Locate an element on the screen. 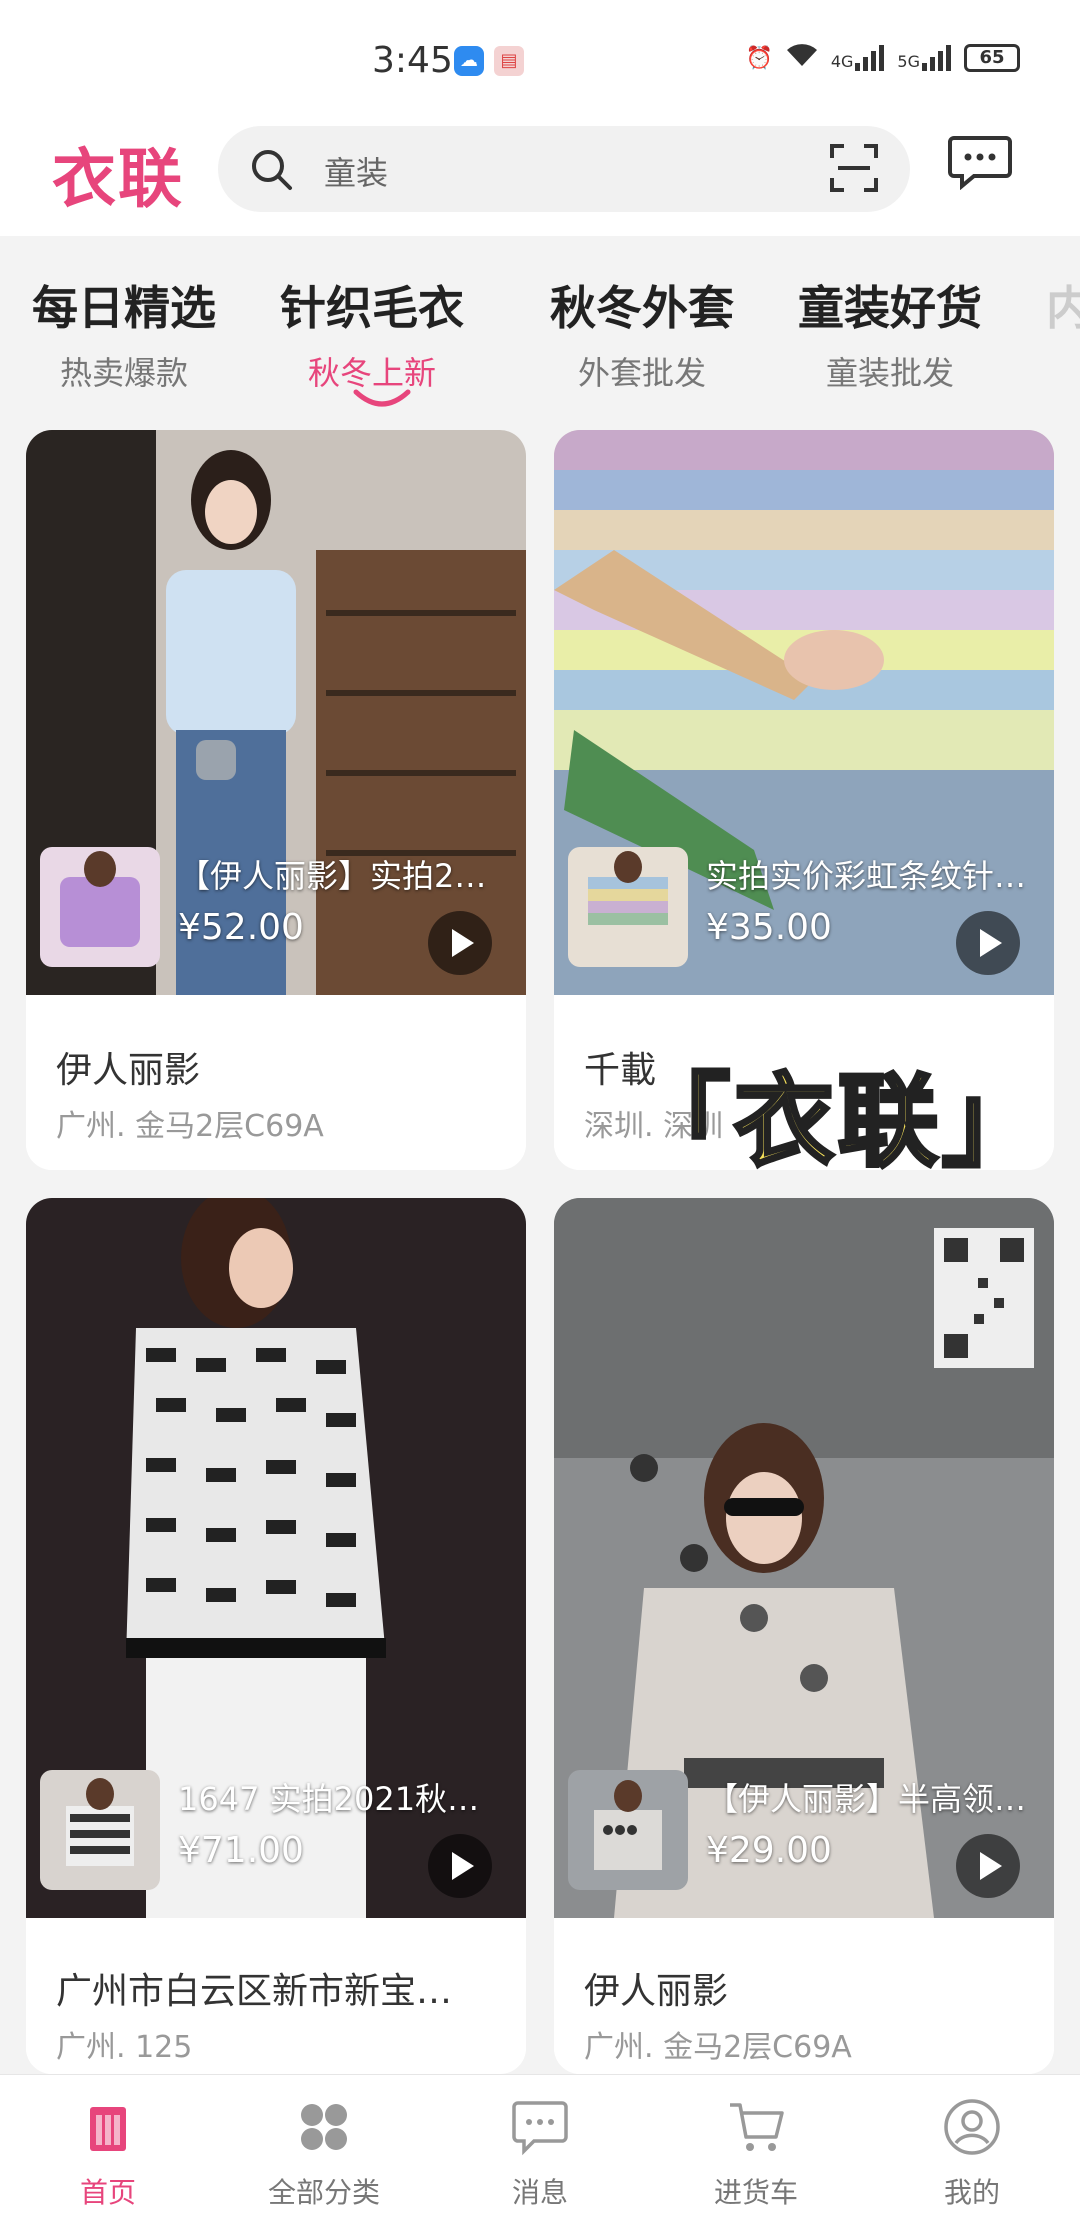  status-time: 3:45 is located at coordinates (412, 60).